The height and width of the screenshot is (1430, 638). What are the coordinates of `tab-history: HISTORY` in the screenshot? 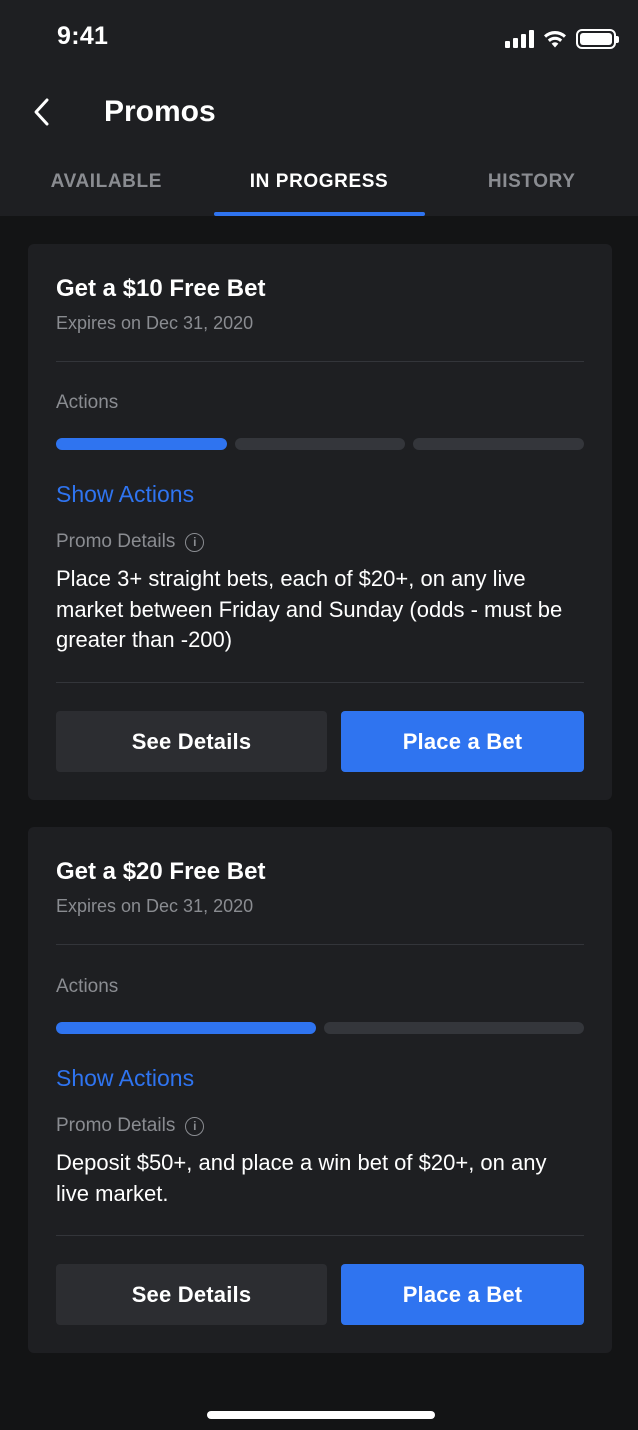 It's located at (531, 188).